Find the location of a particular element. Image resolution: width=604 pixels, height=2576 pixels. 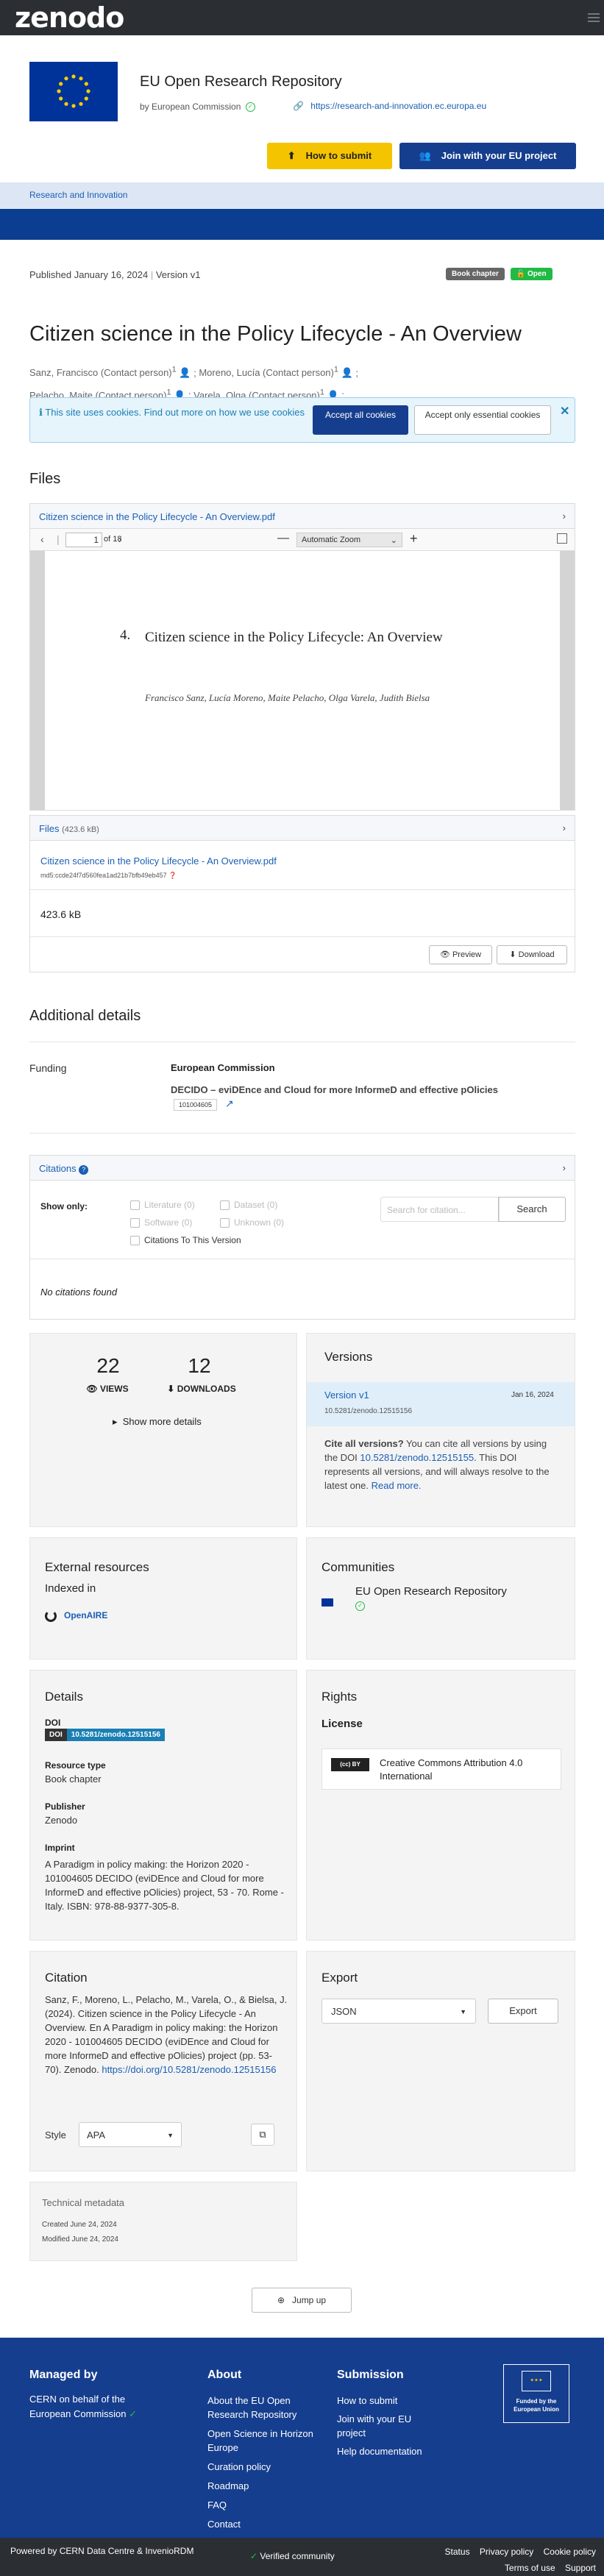

page-number-input: 1 is located at coordinates (83, 540).